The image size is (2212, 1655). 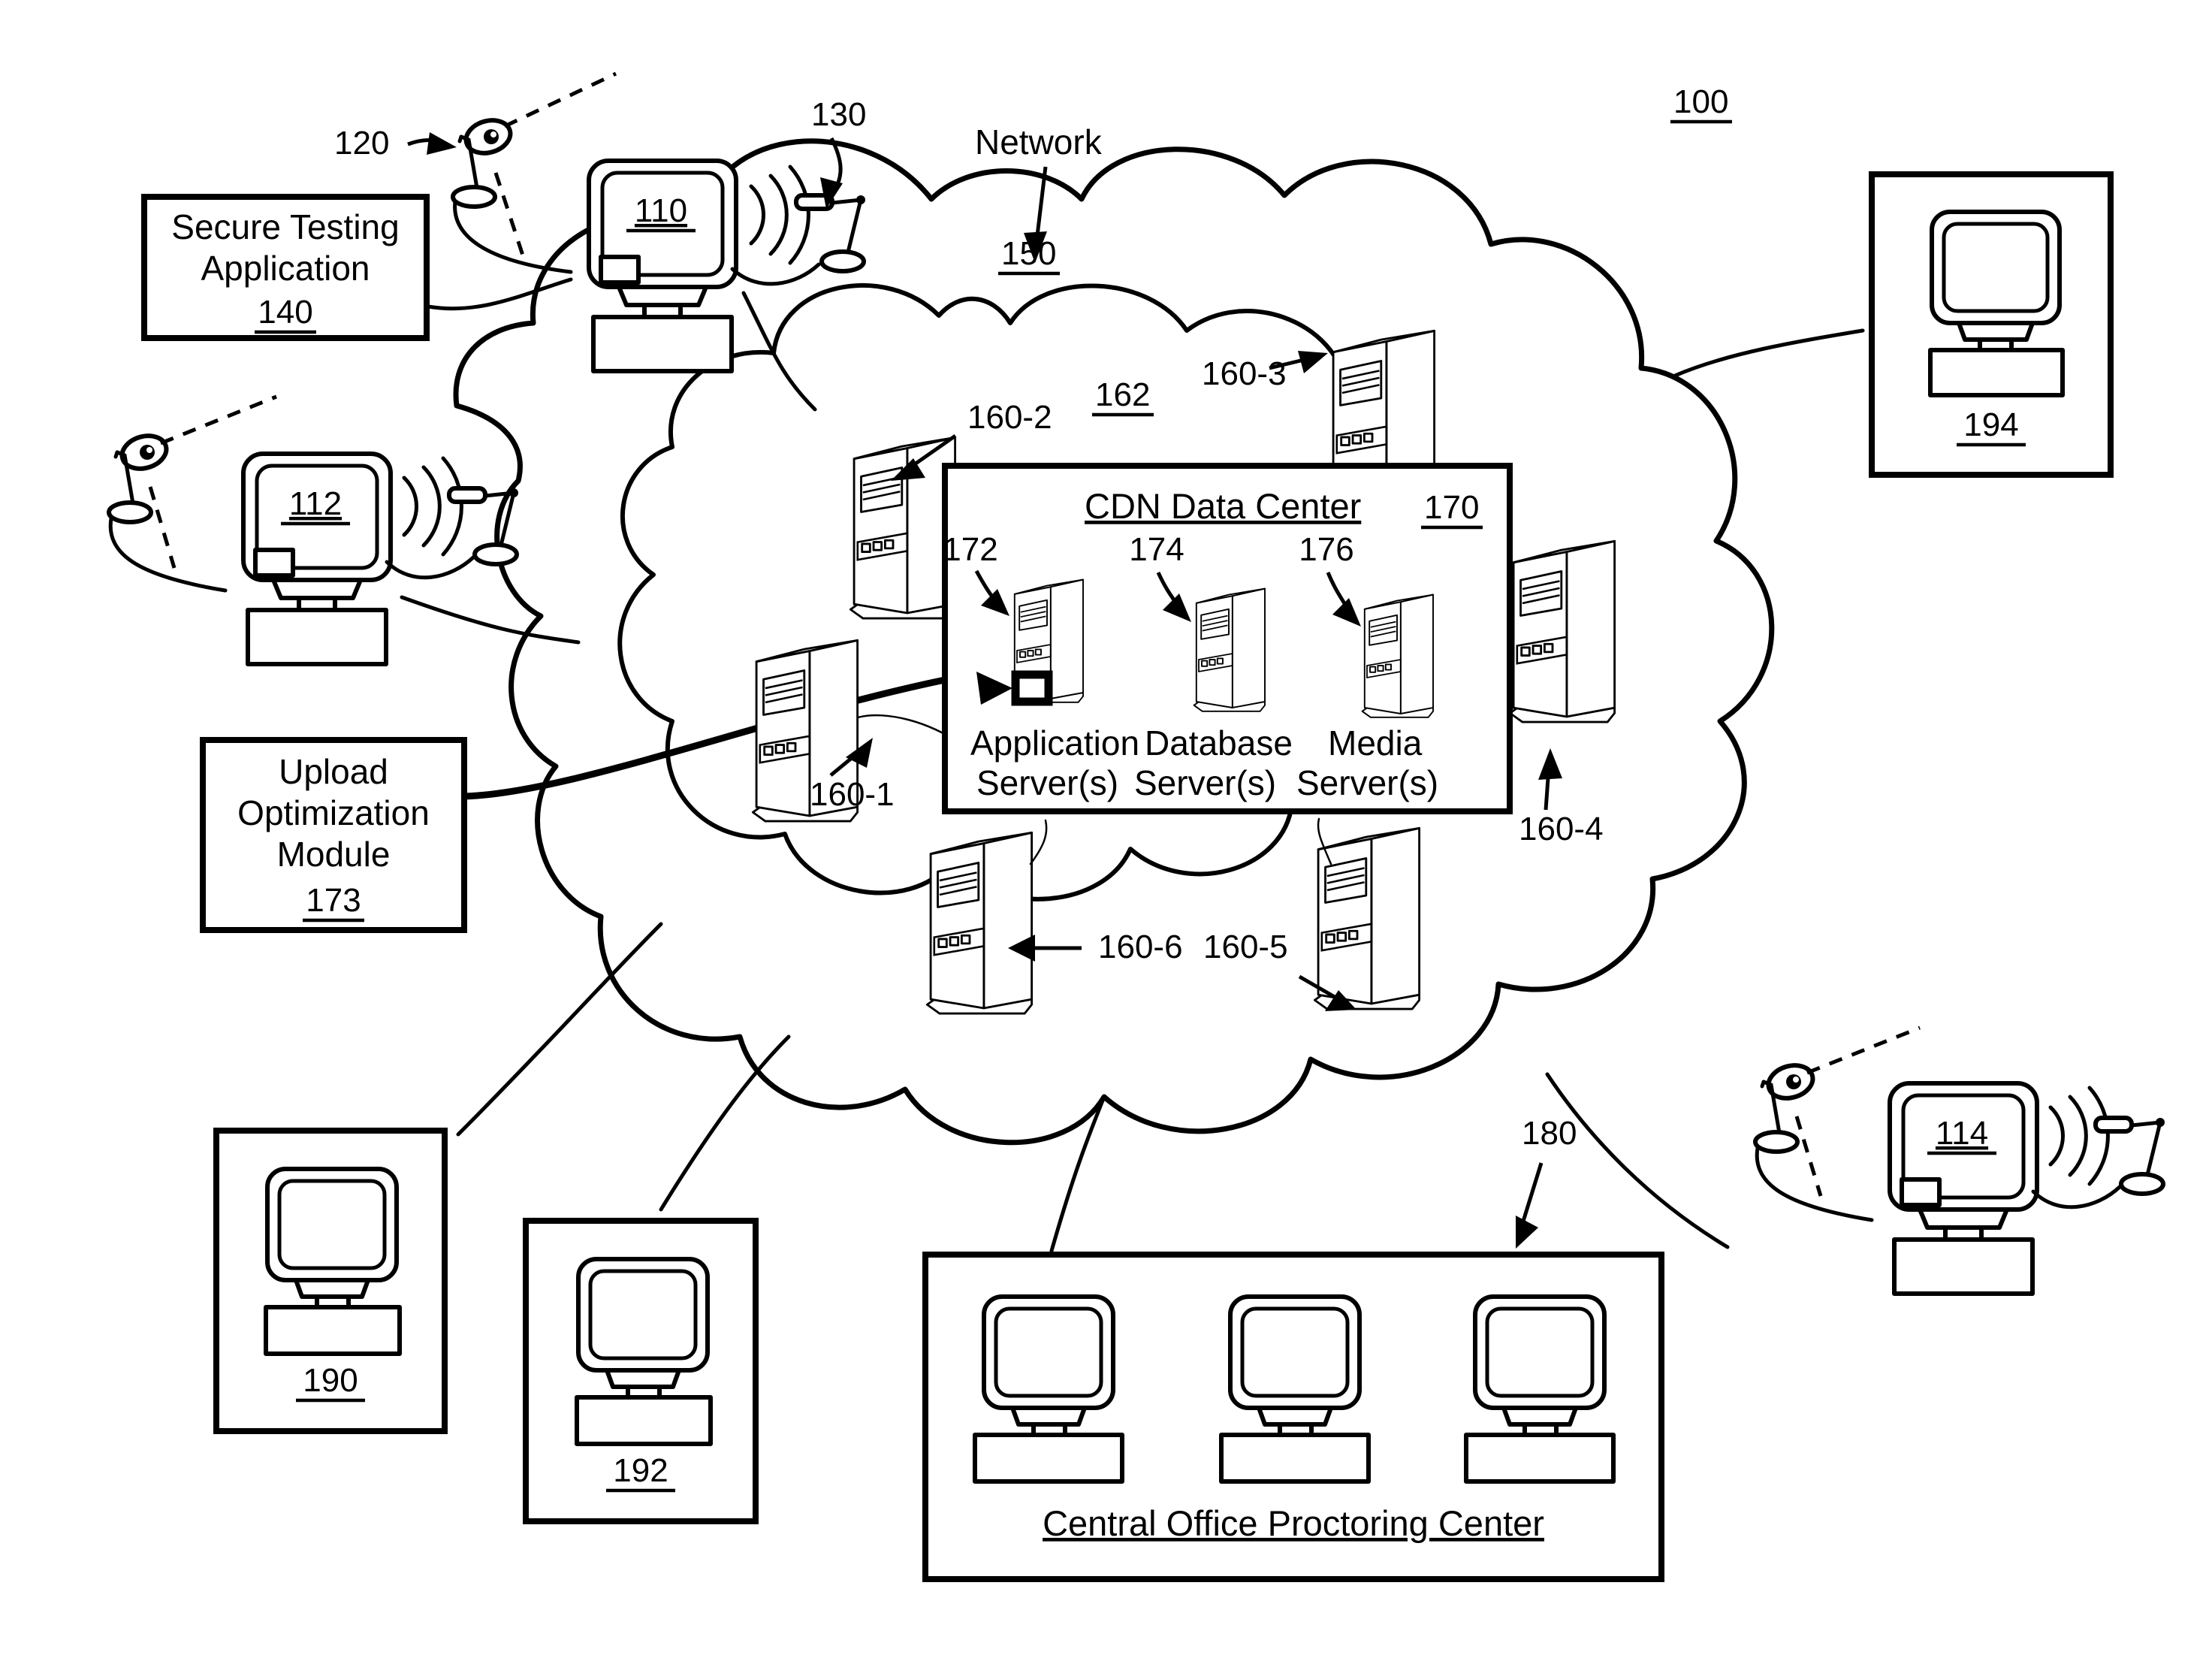 What do you see at coordinates (361, 143) in the screenshot?
I see `ref-120: 120` at bounding box center [361, 143].